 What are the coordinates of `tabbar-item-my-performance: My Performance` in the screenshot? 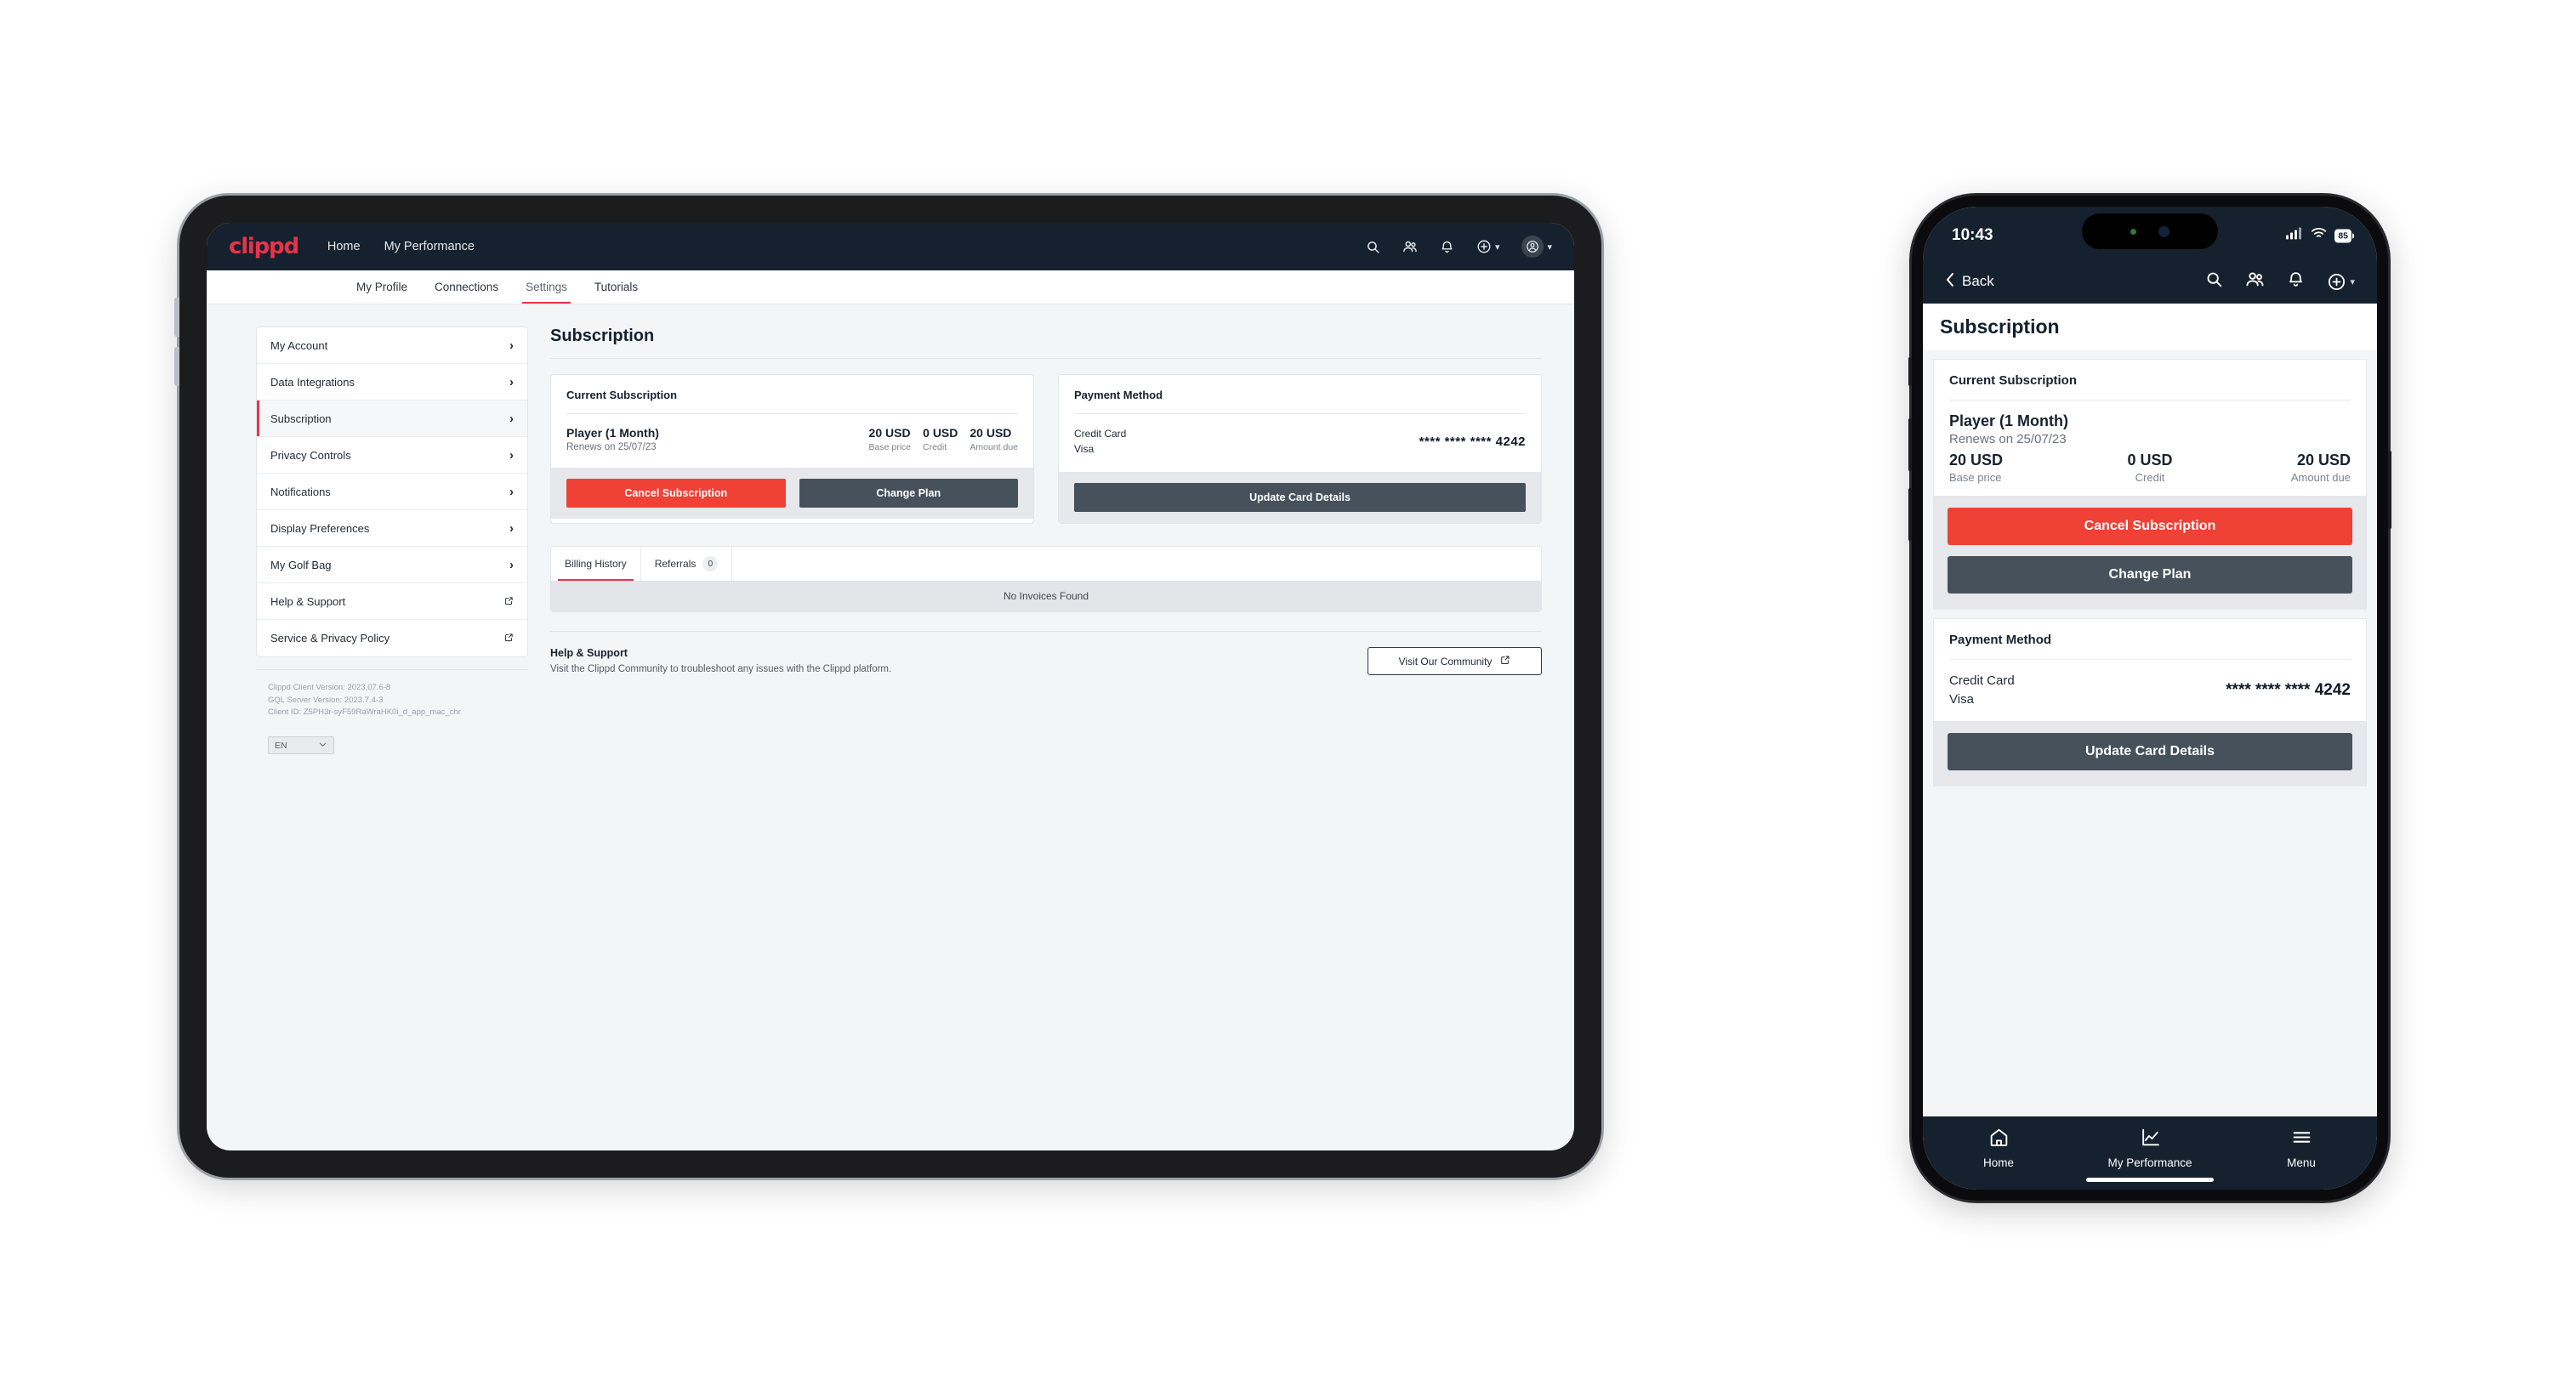 It's located at (2150, 1148).